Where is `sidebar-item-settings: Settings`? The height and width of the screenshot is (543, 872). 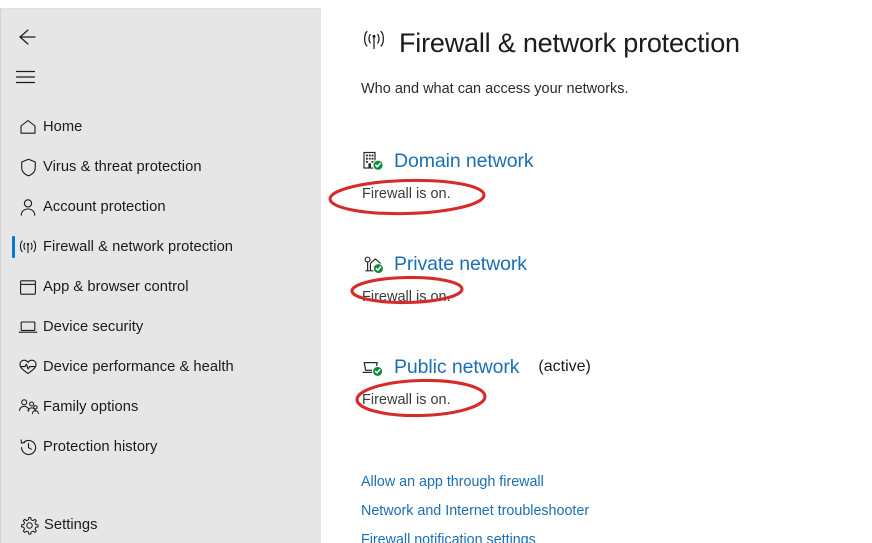 sidebar-item-settings: Settings is located at coordinates (161, 524).